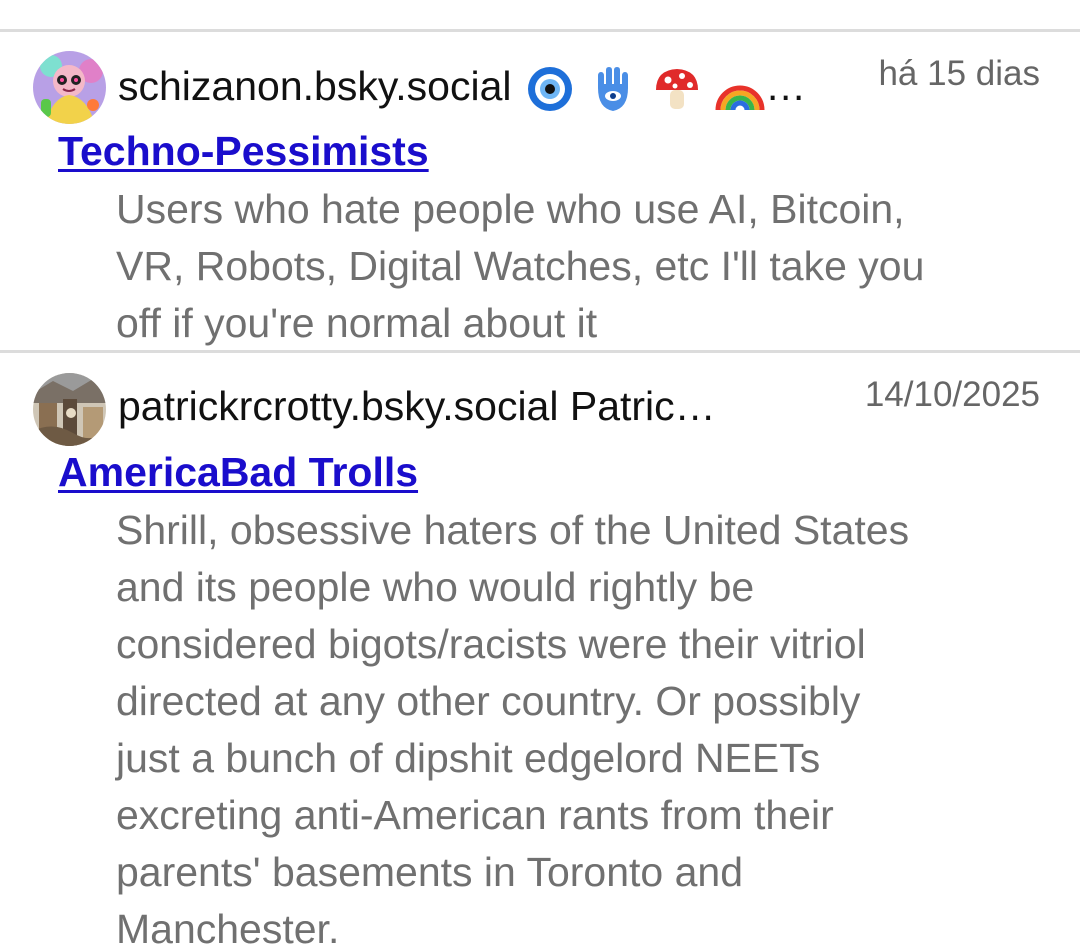 The image size is (1080, 948). I want to click on description-line: and its people who would rightly be, so click(435, 587).